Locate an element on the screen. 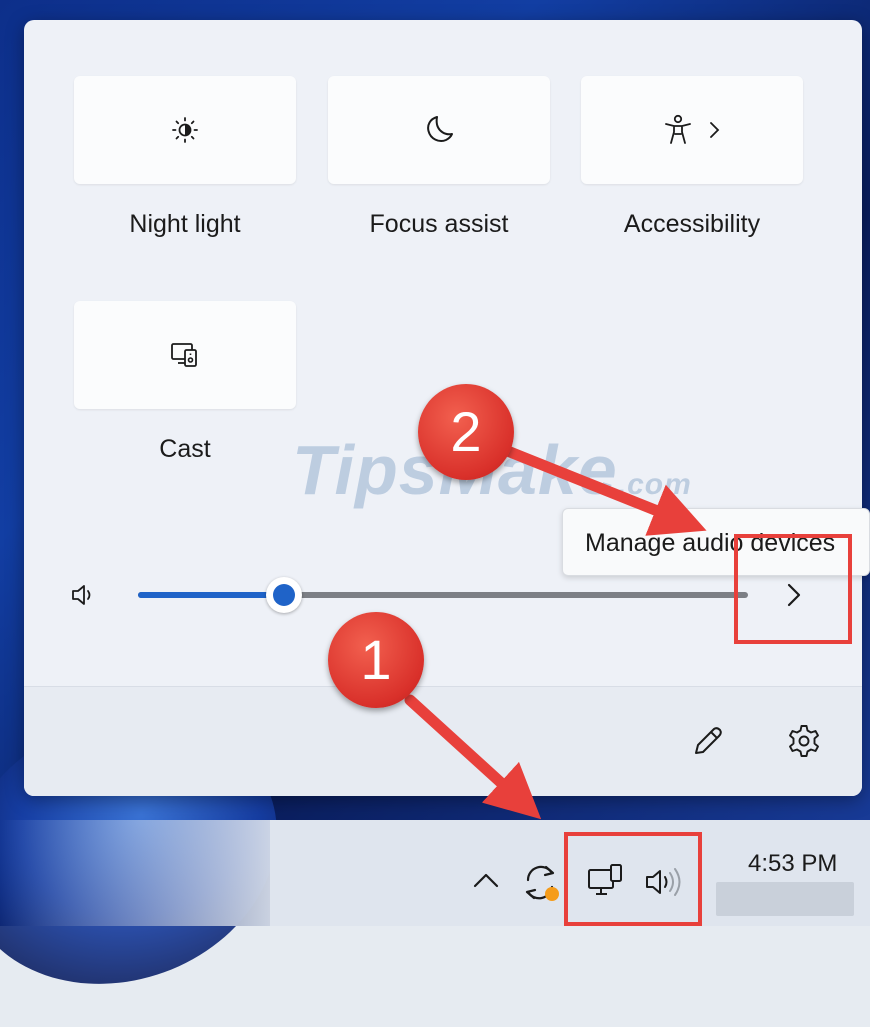 The image size is (870, 1027). taskbar-date-blurred is located at coordinates (785, 899).